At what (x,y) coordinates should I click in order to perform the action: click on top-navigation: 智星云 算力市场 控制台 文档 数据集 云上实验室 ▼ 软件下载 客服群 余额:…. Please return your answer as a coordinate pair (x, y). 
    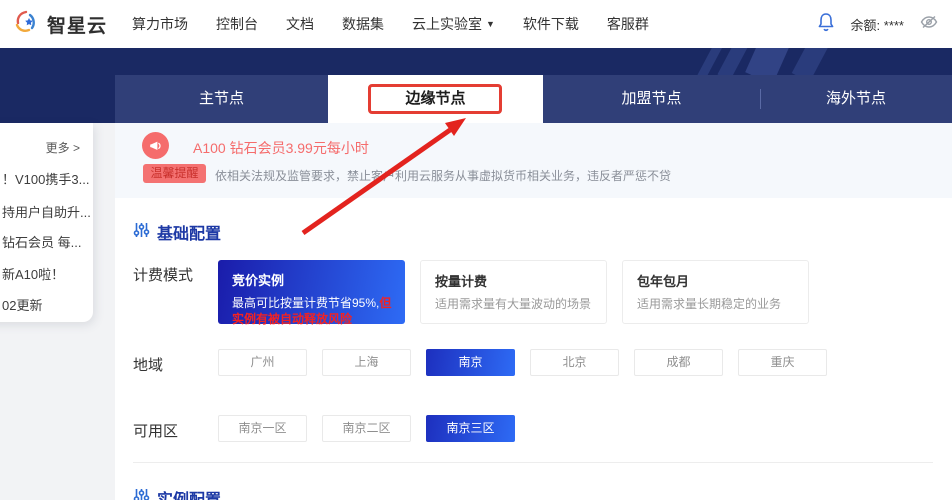
    Looking at the image, I should click on (476, 24).